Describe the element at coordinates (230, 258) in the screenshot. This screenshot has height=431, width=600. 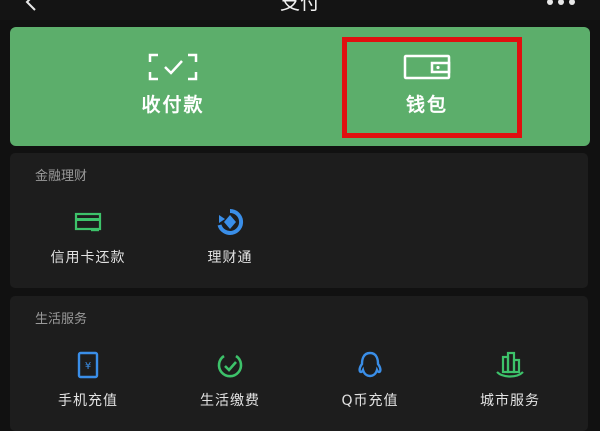
I see `wealth-label: 理财通` at that location.